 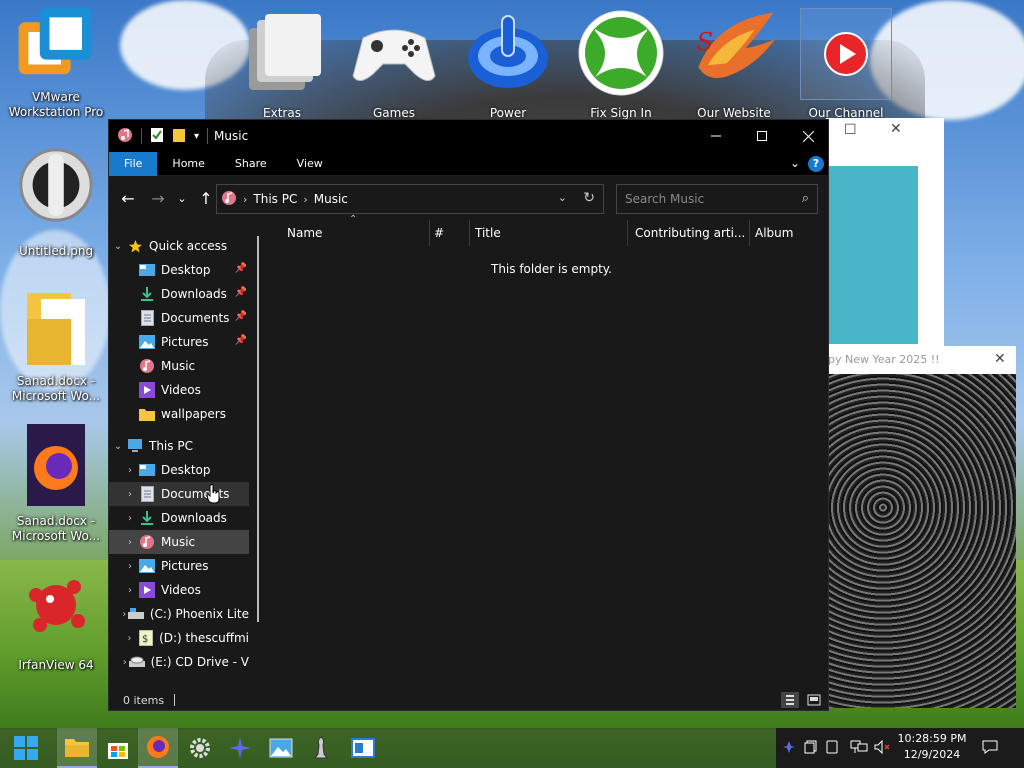 What do you see at coordinates (795, 163) in the screenshot?
I see `expand-ribbon-chevron-icon: ⌄` at bounding box center [795, 163].